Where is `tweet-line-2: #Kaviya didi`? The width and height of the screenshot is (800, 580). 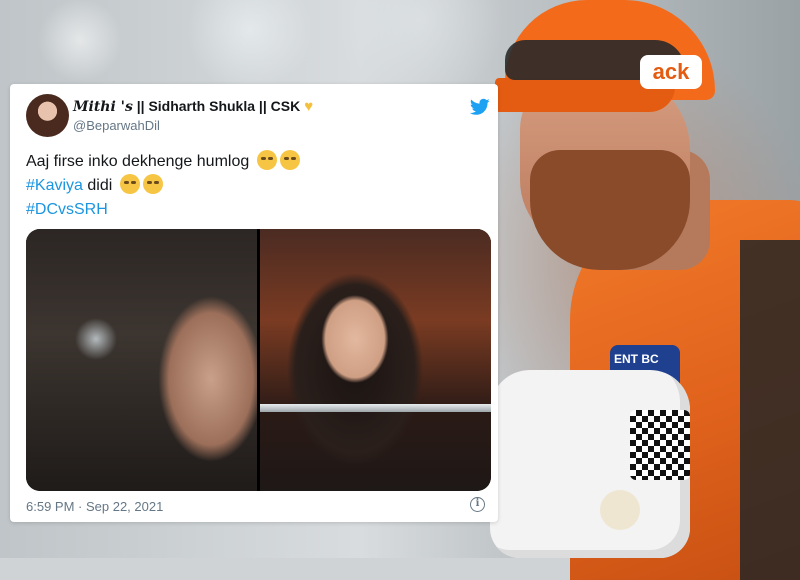 tweet-line-2: #Kaviya didi is located at coordinates (256, 186).